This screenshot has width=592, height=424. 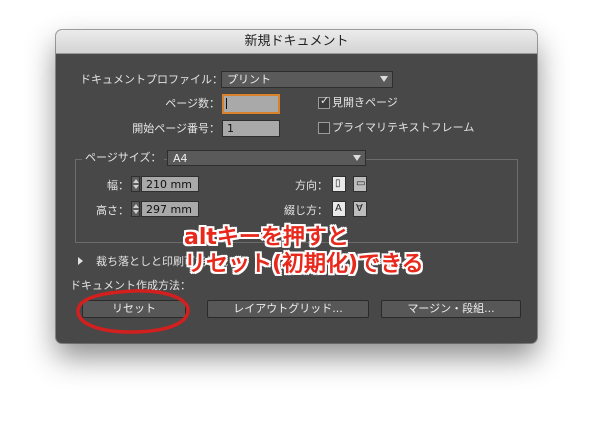 I want to click on binding-label: 綴じ方：, so click(x=306, y=210).